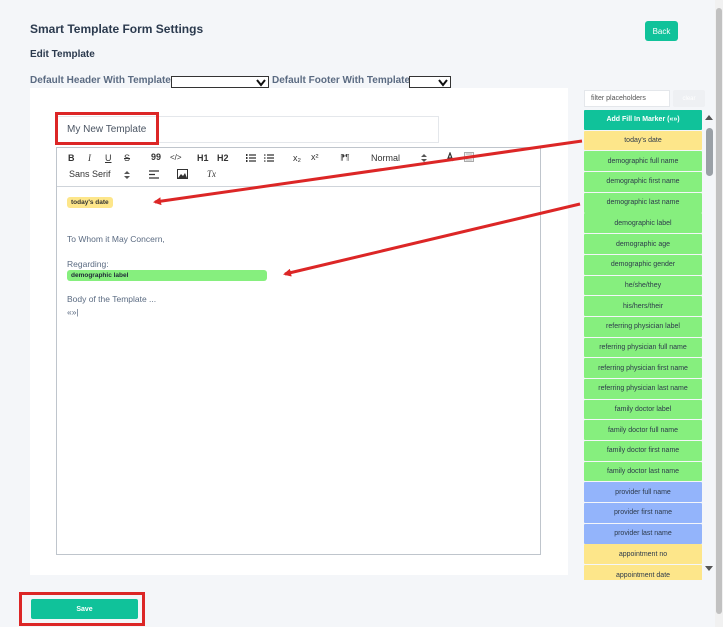 The width and height of the screenshot is (723, 627). Describe the element at coordinates (71, 158) in the screenshot. I see `bold-button: B` at that location.